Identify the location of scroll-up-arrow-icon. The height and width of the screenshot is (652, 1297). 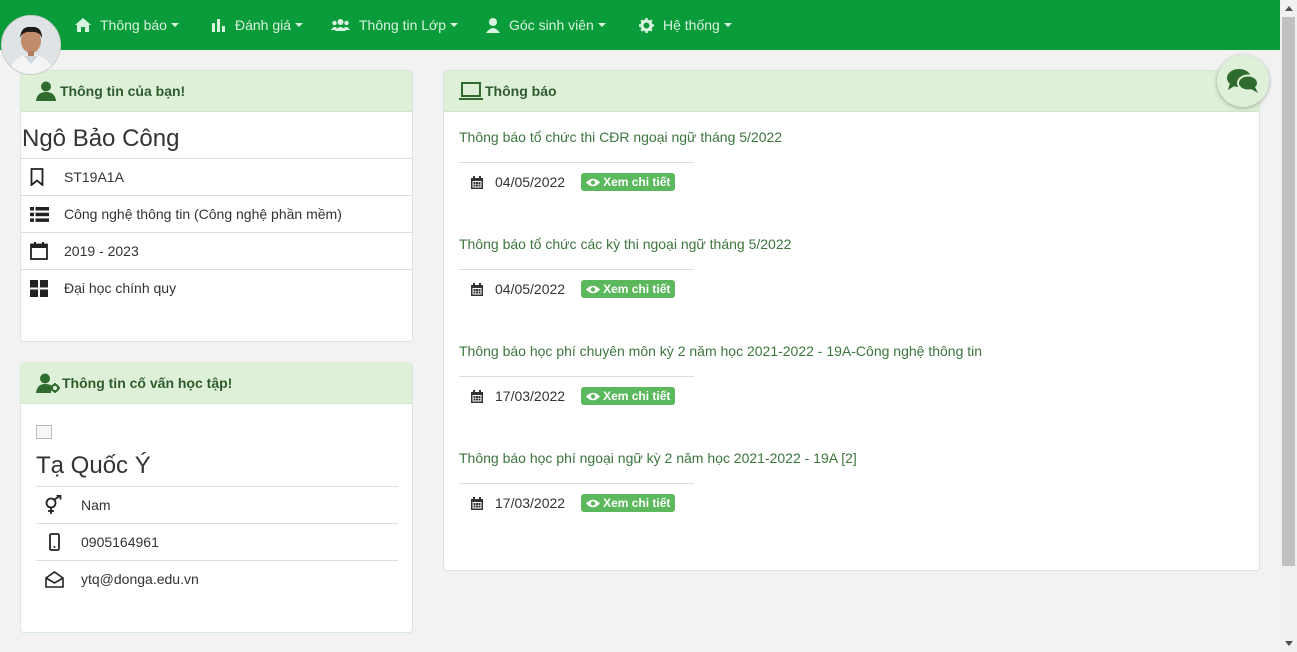
(1288, 8).